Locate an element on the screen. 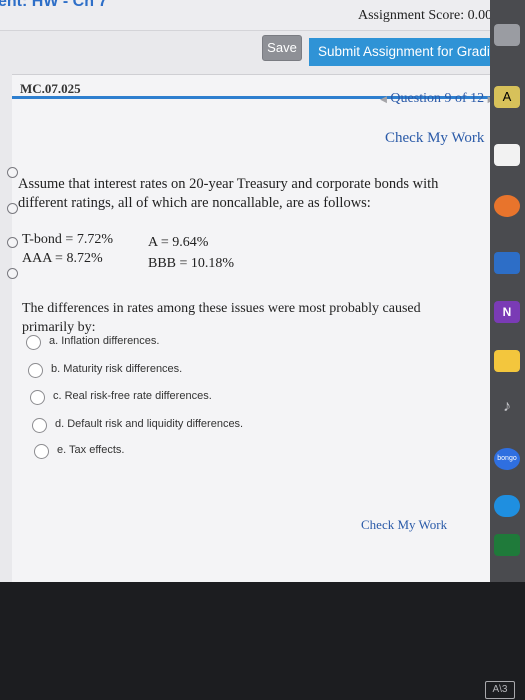  option-label: a. Inflation differences. is located at coordinates (104, 341).